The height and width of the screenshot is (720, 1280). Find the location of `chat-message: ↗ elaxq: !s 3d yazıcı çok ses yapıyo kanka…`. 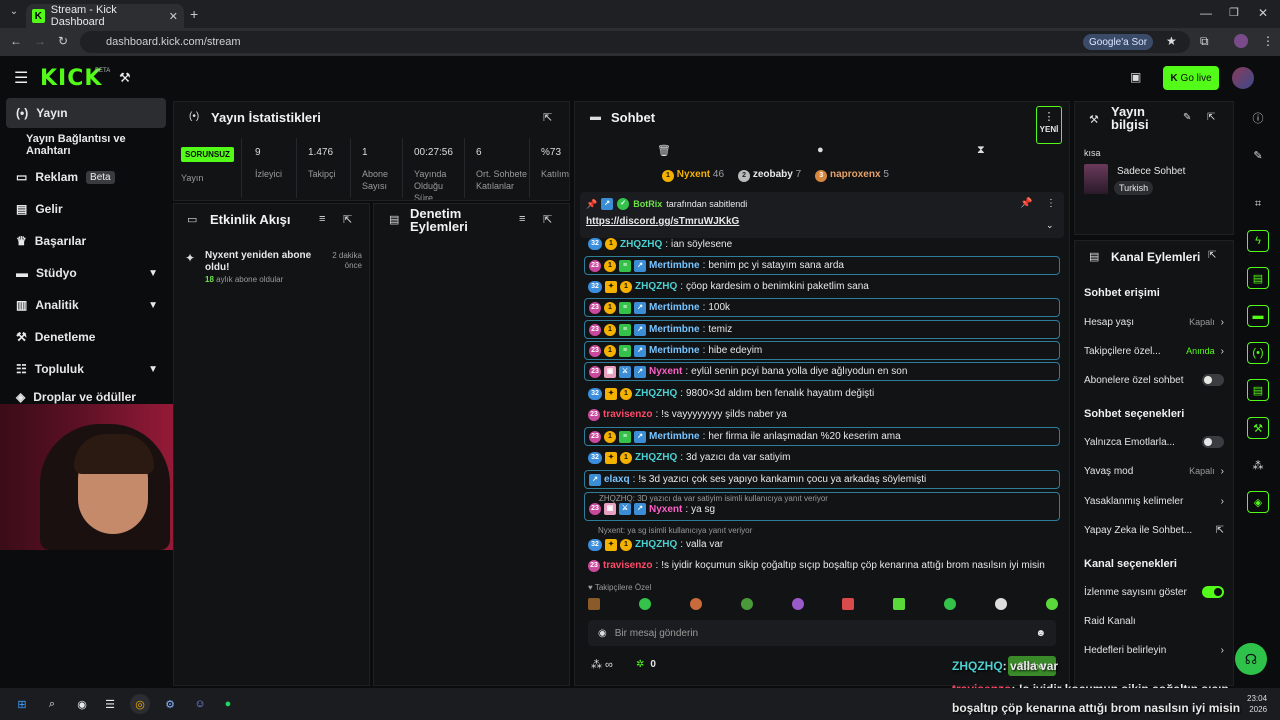

chat-message: ↗ elaxq: !s 3d yazıcı çok ses yapıyo kanka… is located at coordinates (822, 479).